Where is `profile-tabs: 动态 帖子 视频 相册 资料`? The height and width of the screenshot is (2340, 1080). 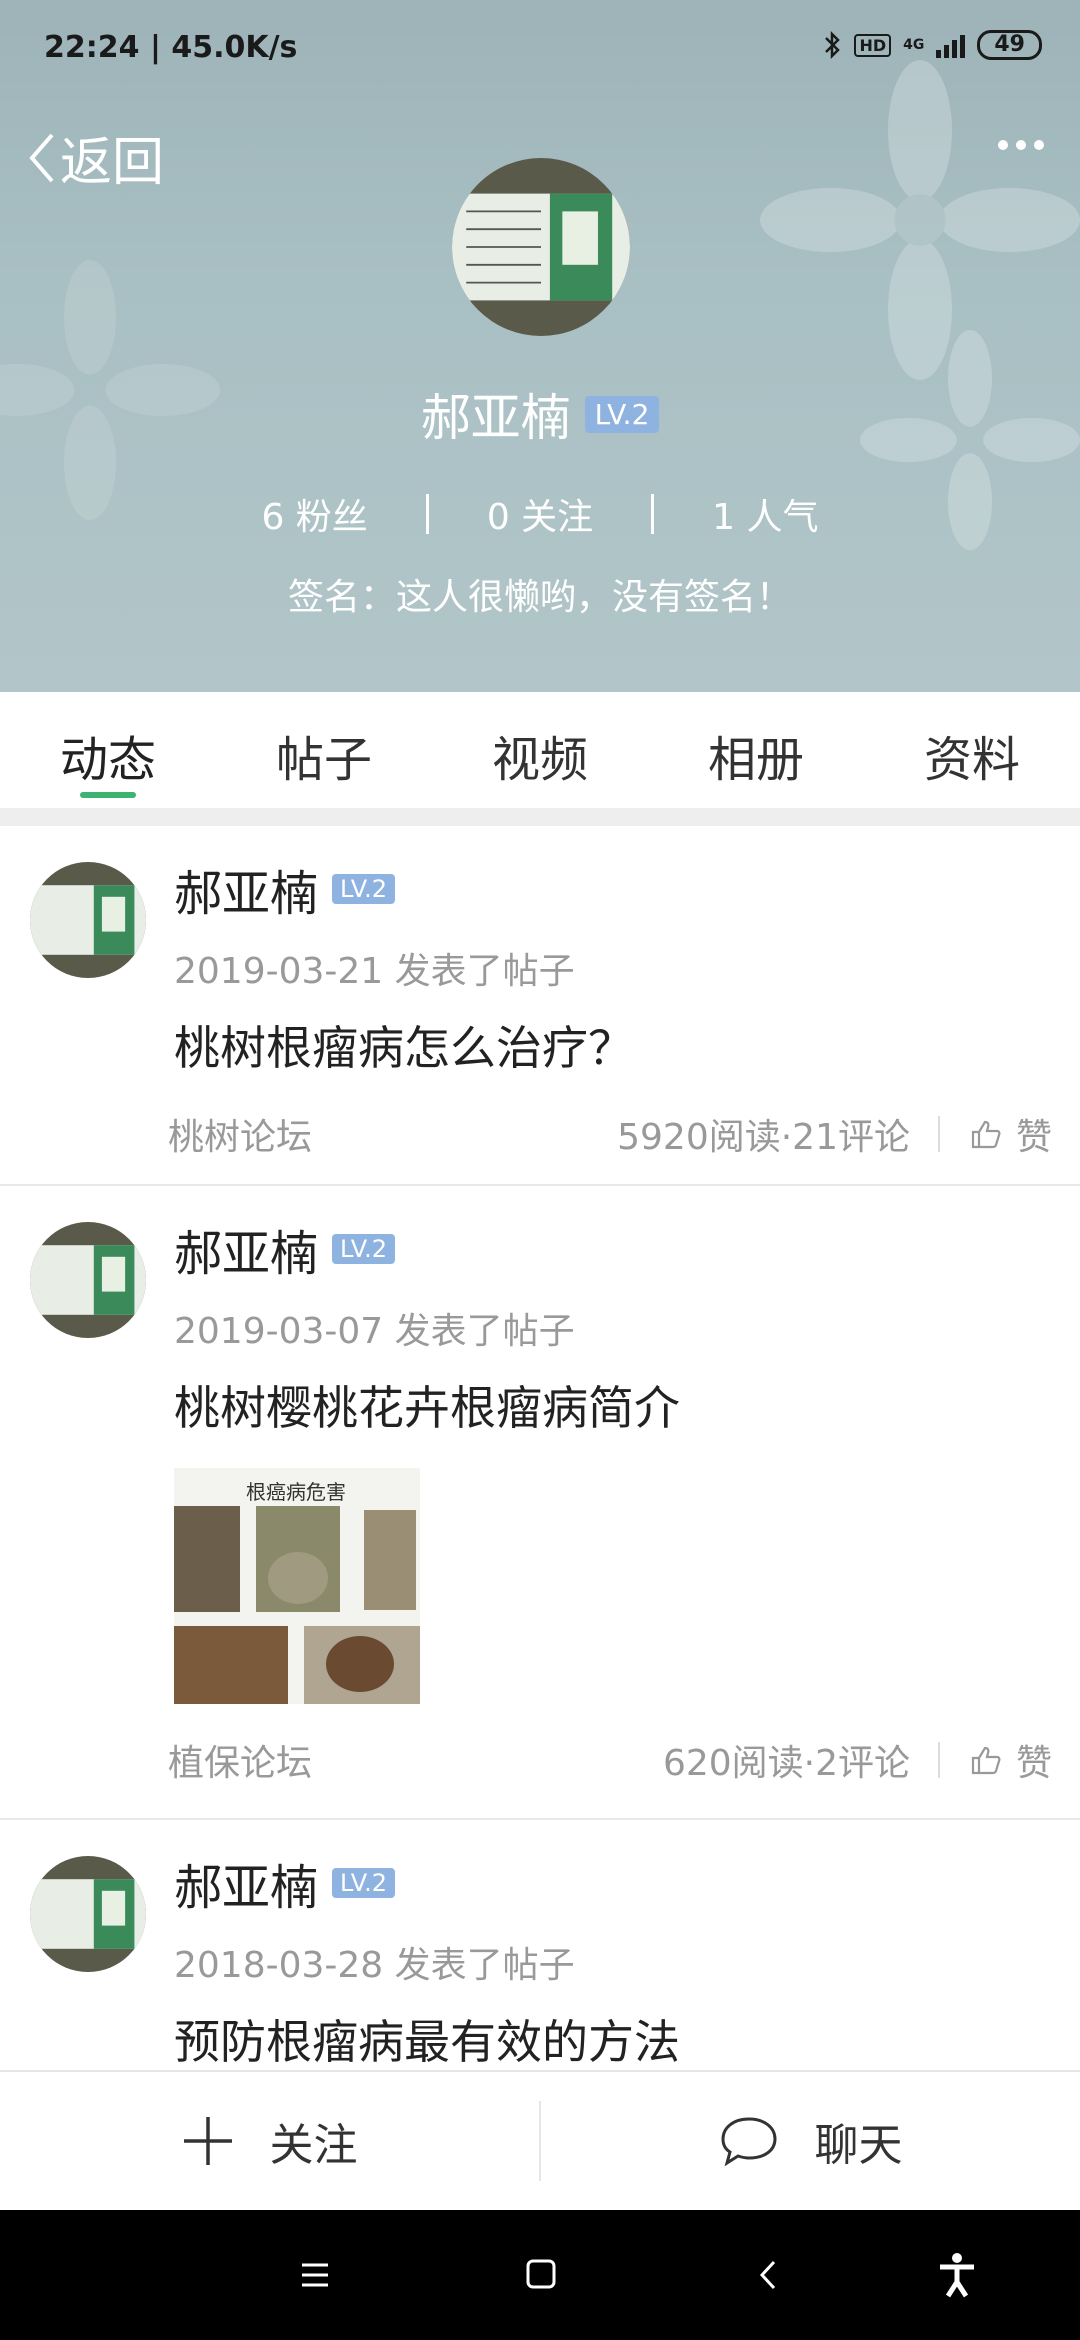 profile-tabs: 动态 帖子 视频 相册 资料 is located at coordinates (540, 750).